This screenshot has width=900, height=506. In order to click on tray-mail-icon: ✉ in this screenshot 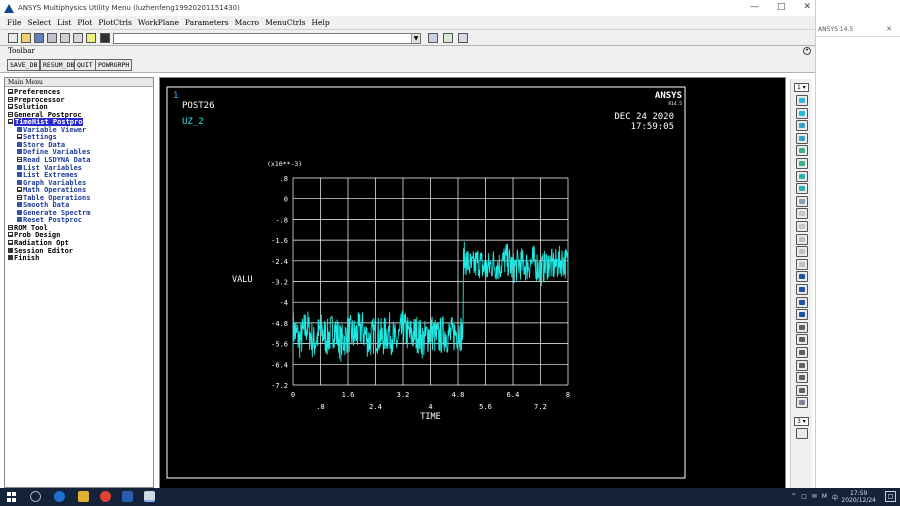, I will do `click(814, 497)`.